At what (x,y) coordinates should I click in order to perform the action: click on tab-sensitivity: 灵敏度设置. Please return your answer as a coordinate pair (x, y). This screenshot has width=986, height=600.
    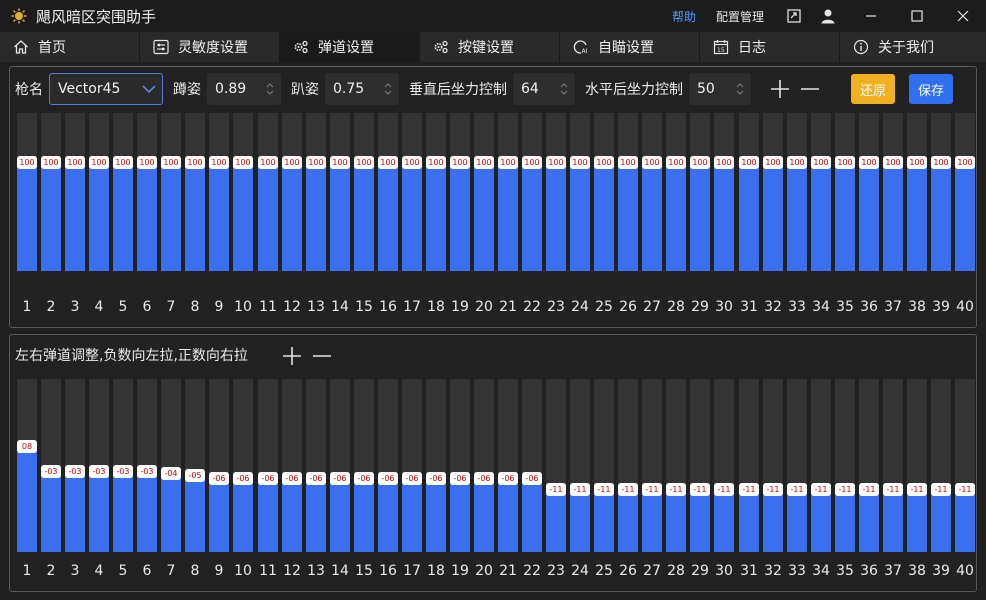
    Looking at the image, I should click on (210, 47).